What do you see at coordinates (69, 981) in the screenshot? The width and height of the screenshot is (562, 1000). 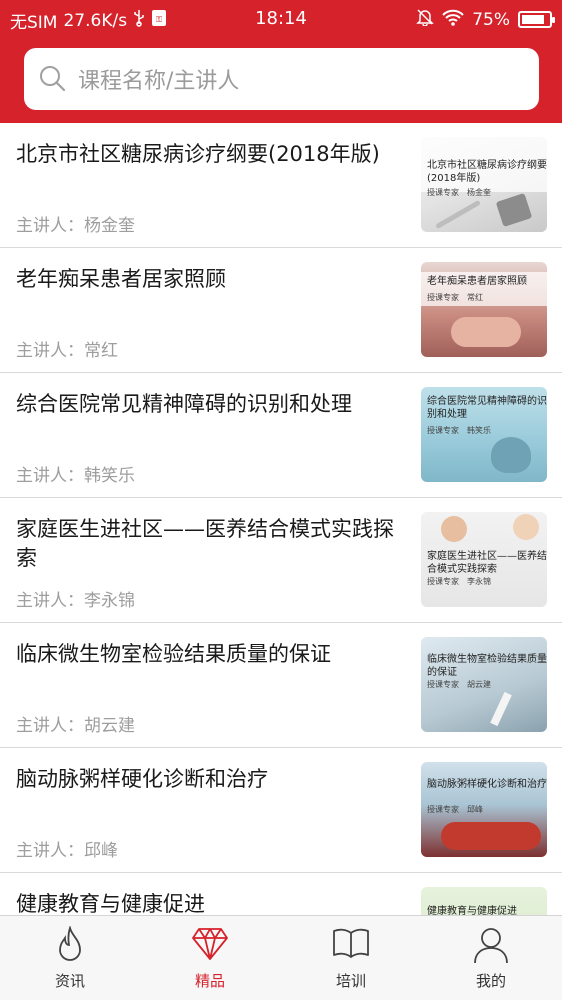 I see `tab-label: 资讯` at bounding box center [69, 981].